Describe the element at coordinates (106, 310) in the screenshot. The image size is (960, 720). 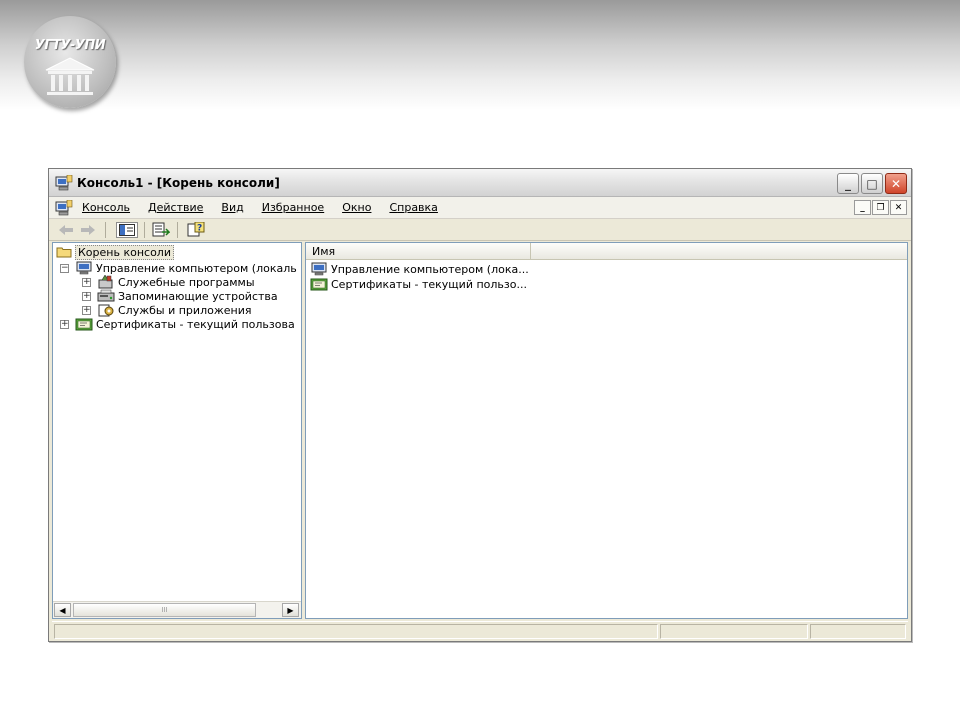
I see `services-icon` at that location.